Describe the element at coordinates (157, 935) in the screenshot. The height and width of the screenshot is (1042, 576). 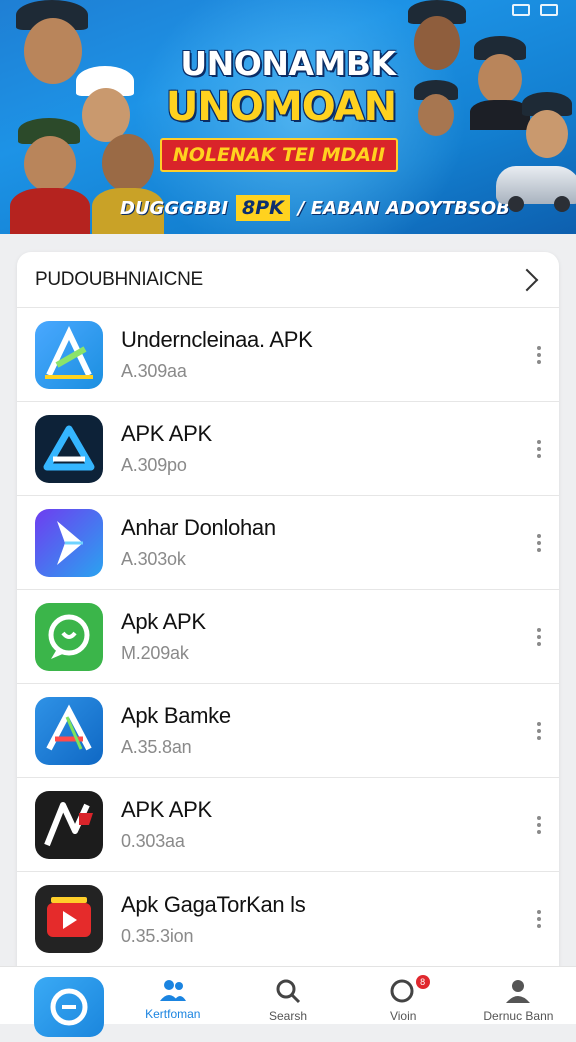
I see `app-version: 0.35.3ion` at that location.